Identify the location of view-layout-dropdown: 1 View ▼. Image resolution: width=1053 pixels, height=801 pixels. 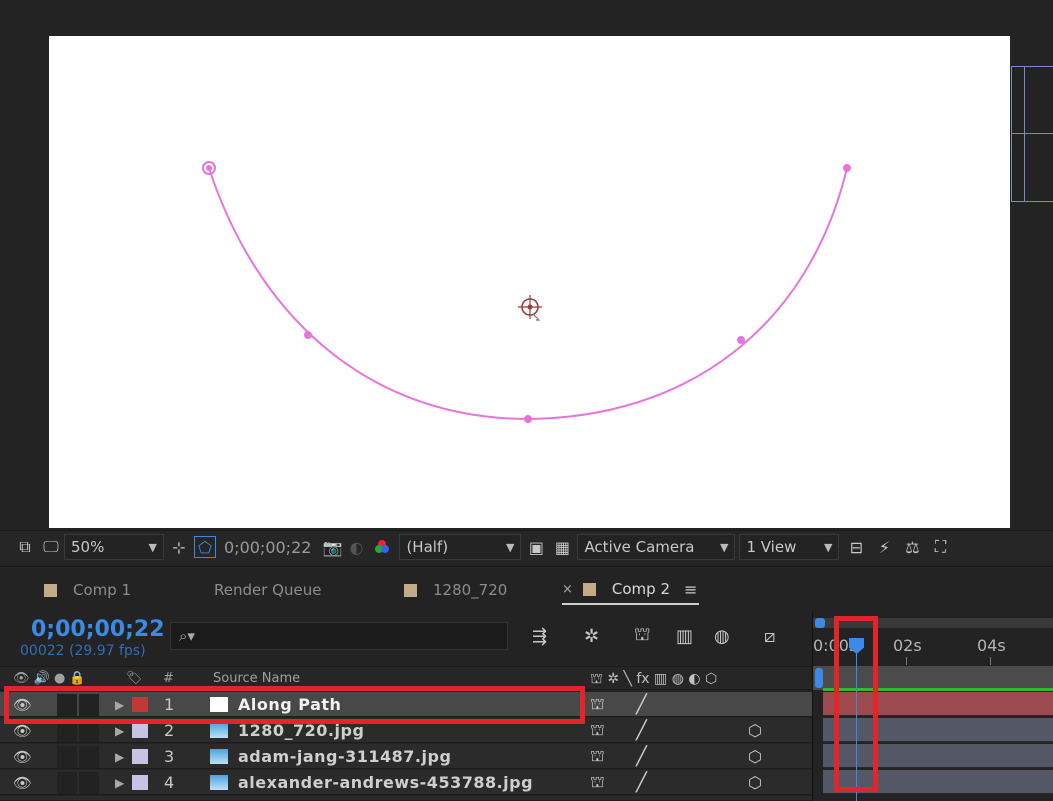
(789, 547).